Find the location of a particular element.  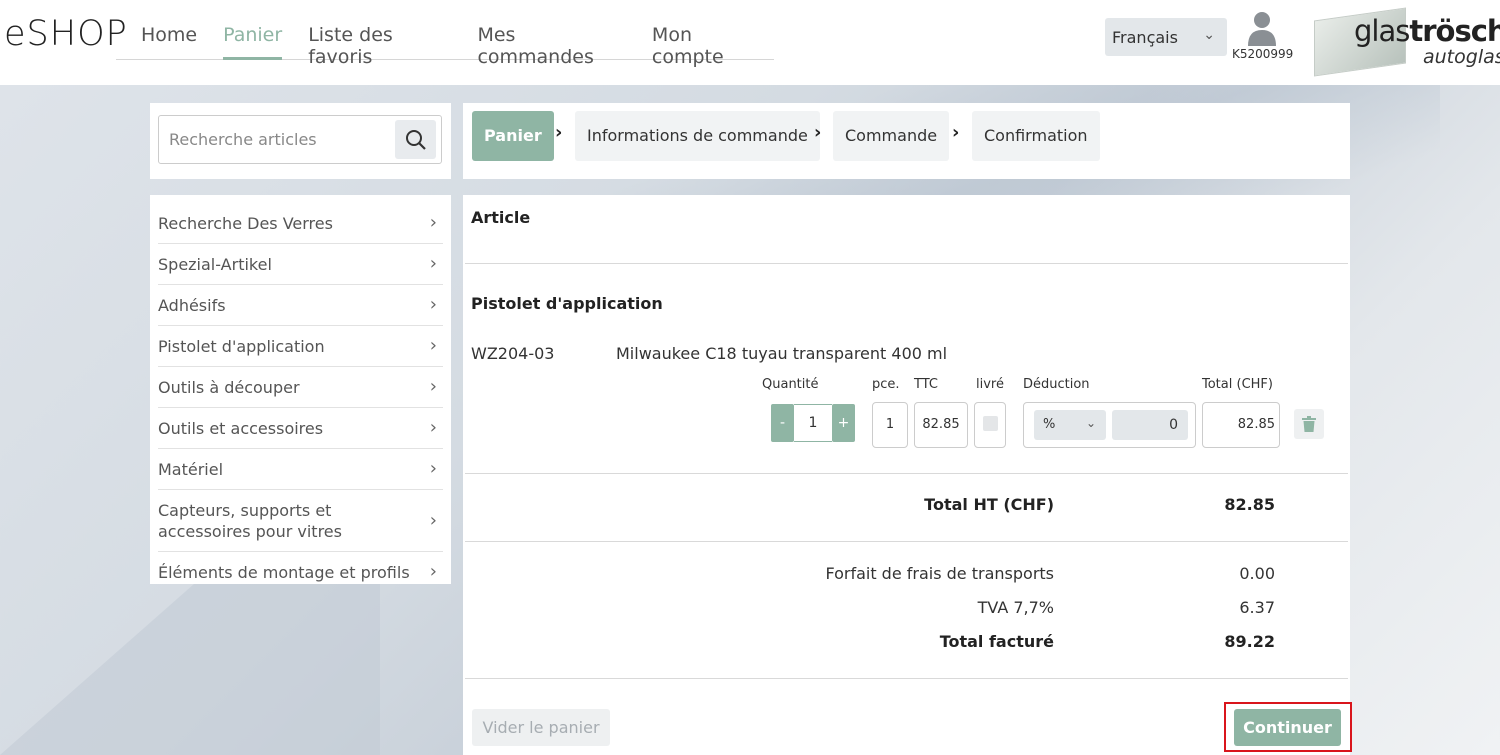

deduction-value-input: 0 is located at coordinates (1150, 425).